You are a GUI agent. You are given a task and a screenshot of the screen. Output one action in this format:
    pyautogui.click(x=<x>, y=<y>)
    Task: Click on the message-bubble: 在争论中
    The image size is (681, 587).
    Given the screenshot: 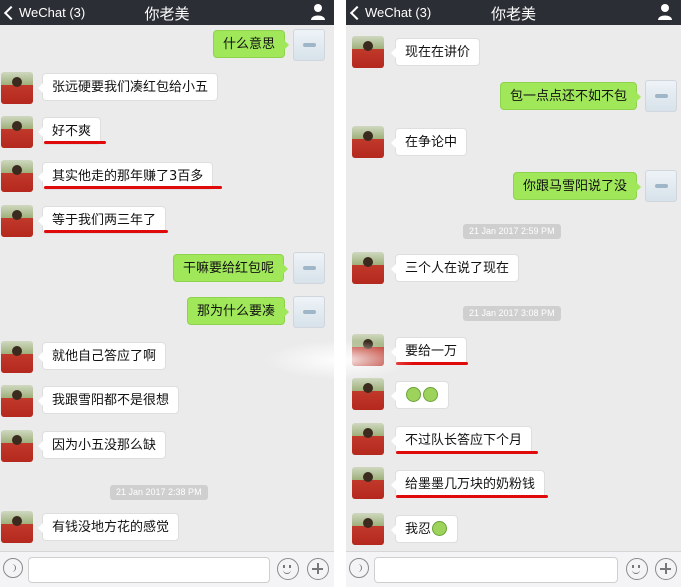 What is the action you would take?
    pyautogui.click(x=429, y=142)
    